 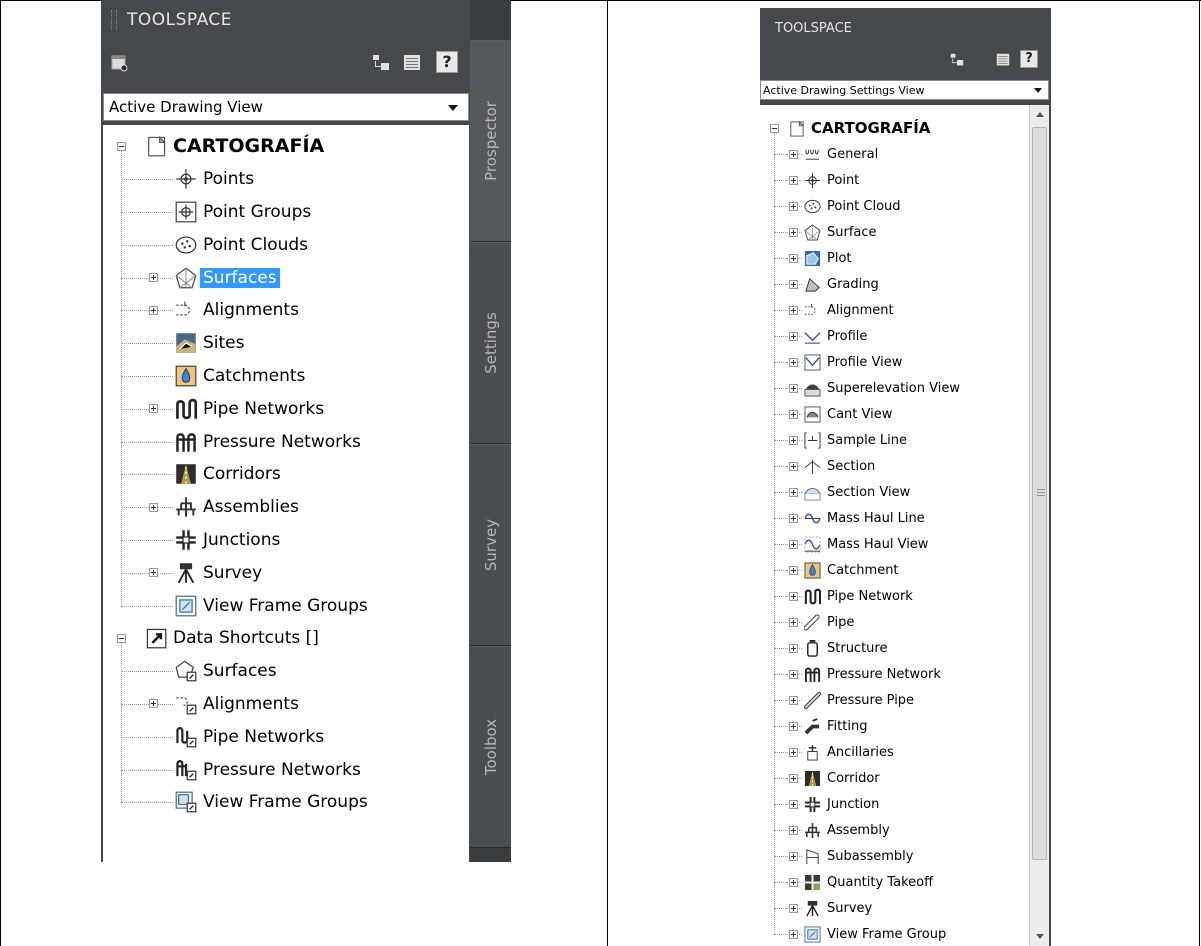 What do you see at coordinates (1040, 936) in the screenshot?
I see `scroll-down-arrow-icon` at bounding box center [1040, 936].